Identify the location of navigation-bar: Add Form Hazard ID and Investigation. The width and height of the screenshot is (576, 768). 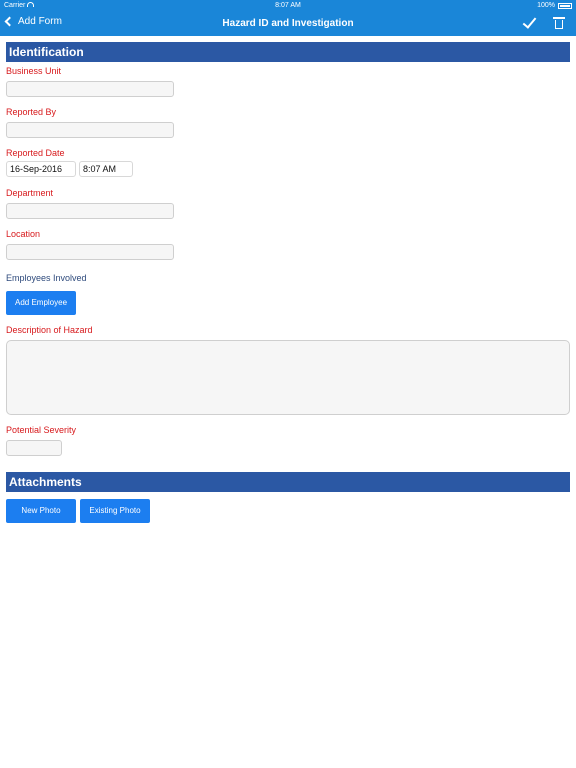
(288, 24).